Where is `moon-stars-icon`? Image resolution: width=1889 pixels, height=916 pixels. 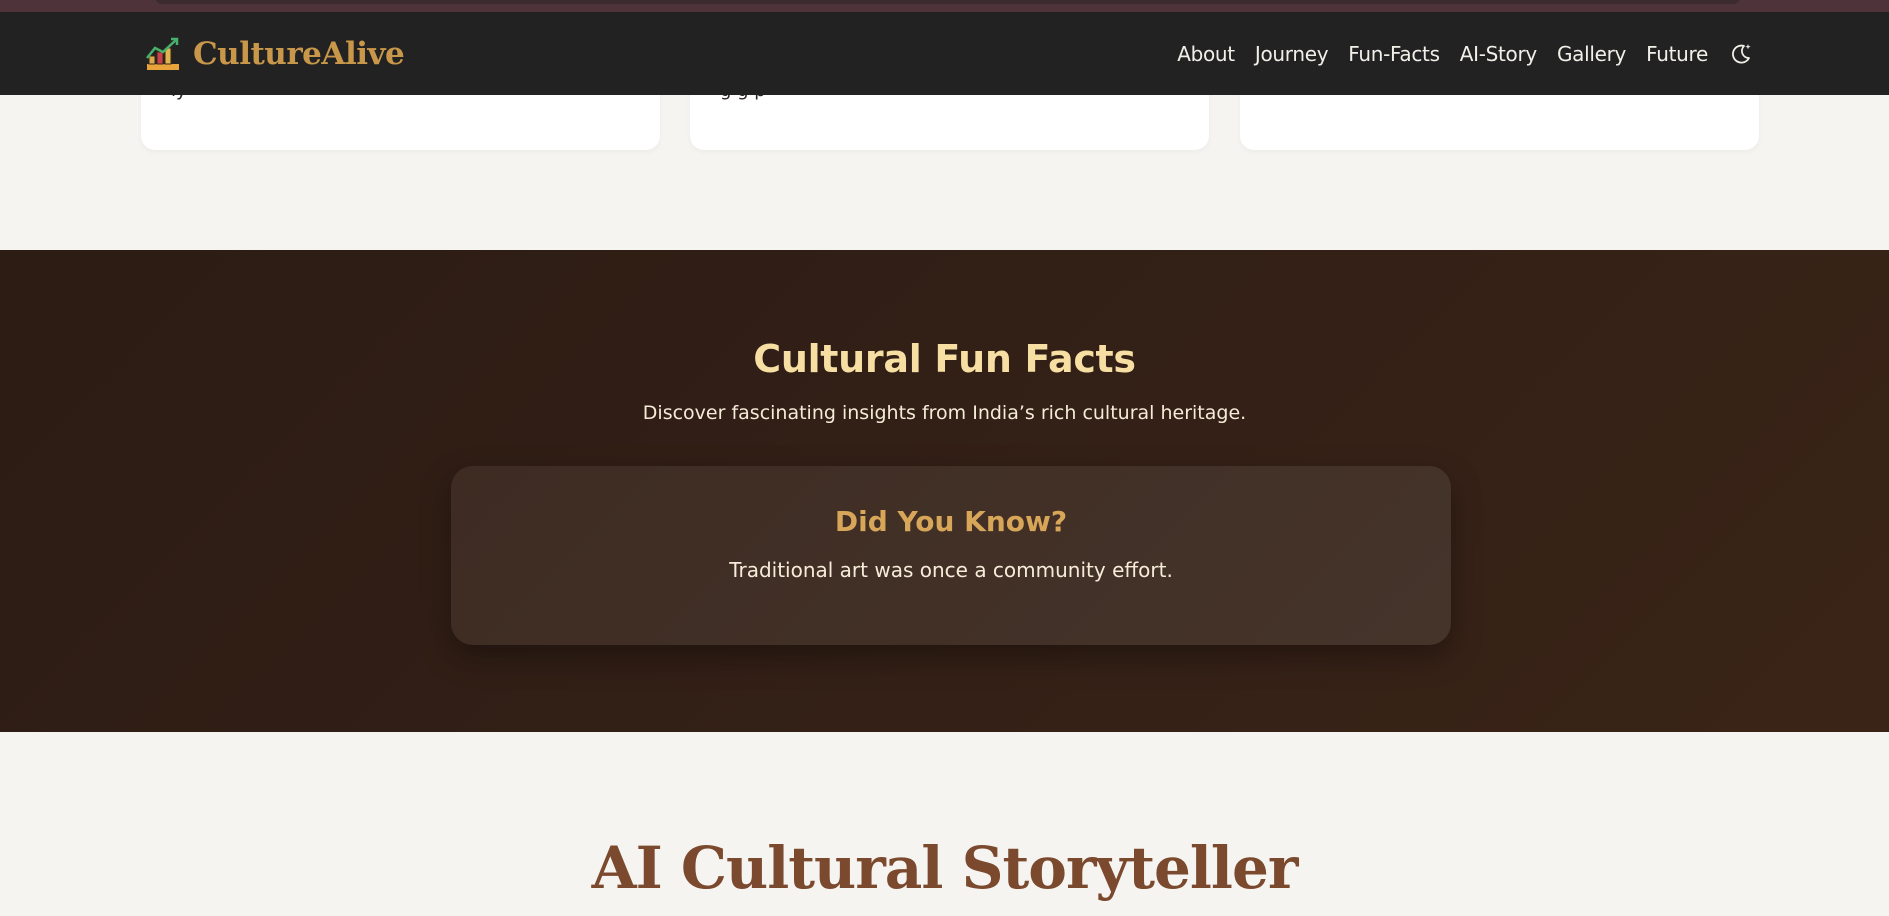 moon-stars-icon is located at coordinates (1741, 54).